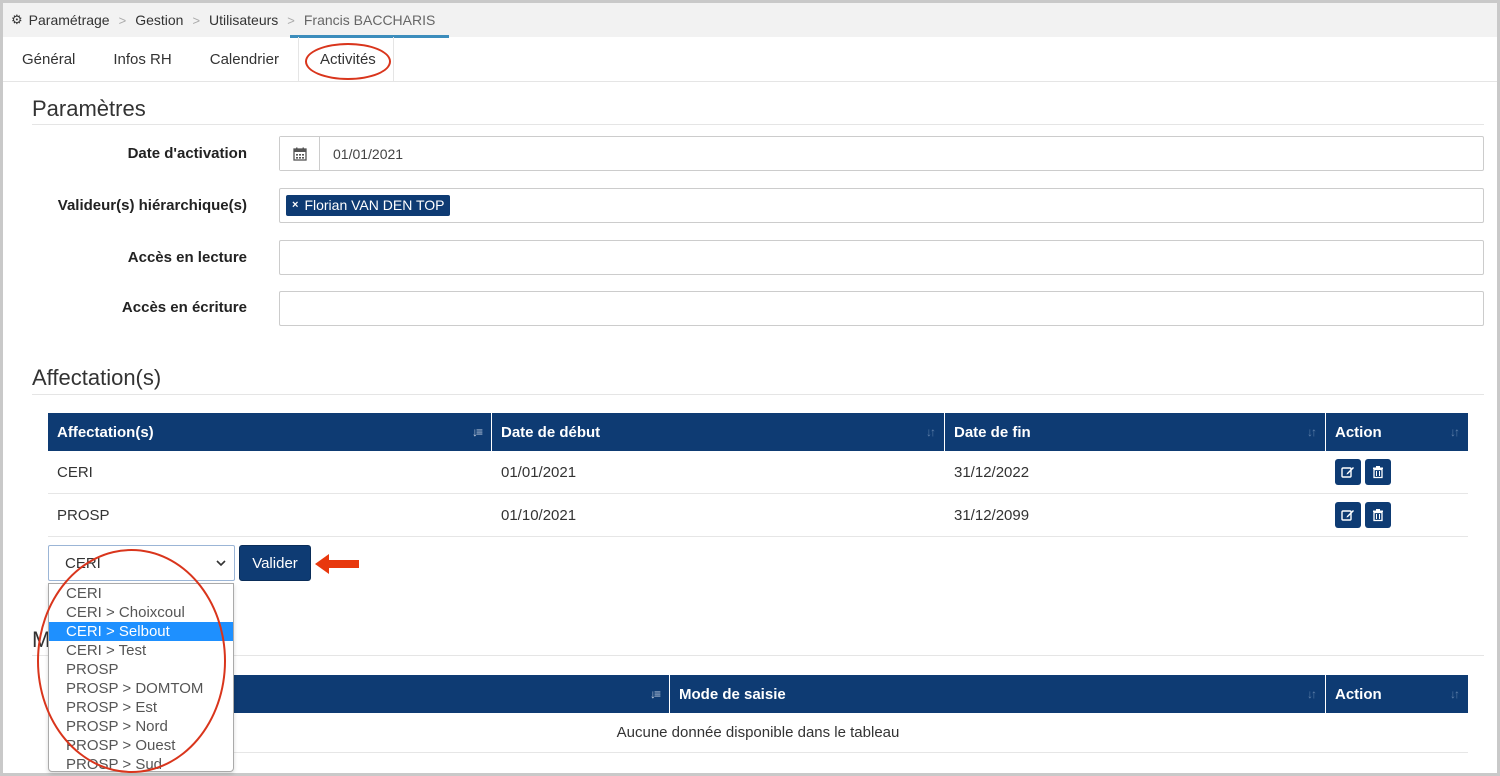 The height and width of the screenshot is (776, 1500). Describe the element at coordinates (369, 25) in the screenshot. I see `breadcrumb-item-current: Francis BACCHARIS` at that location.